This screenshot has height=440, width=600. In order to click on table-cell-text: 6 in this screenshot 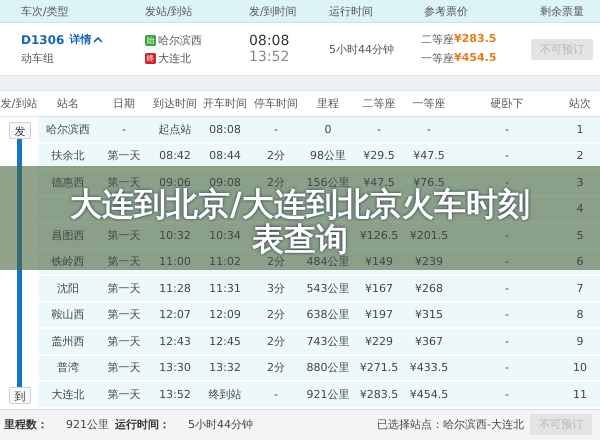, I will do `click(580, 261)`.